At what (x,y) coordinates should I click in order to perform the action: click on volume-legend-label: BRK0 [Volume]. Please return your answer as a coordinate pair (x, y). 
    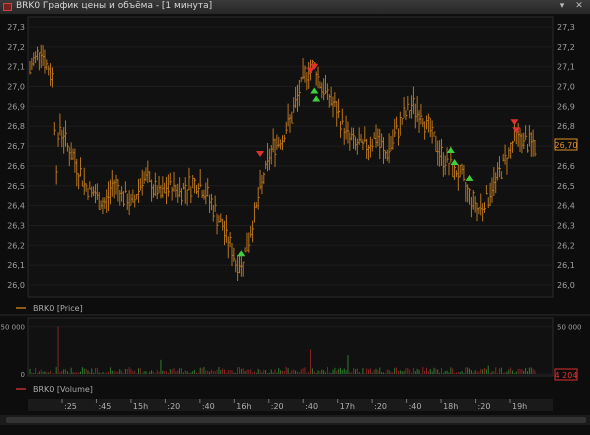
    Looking at the image, I should click on (63, 389).